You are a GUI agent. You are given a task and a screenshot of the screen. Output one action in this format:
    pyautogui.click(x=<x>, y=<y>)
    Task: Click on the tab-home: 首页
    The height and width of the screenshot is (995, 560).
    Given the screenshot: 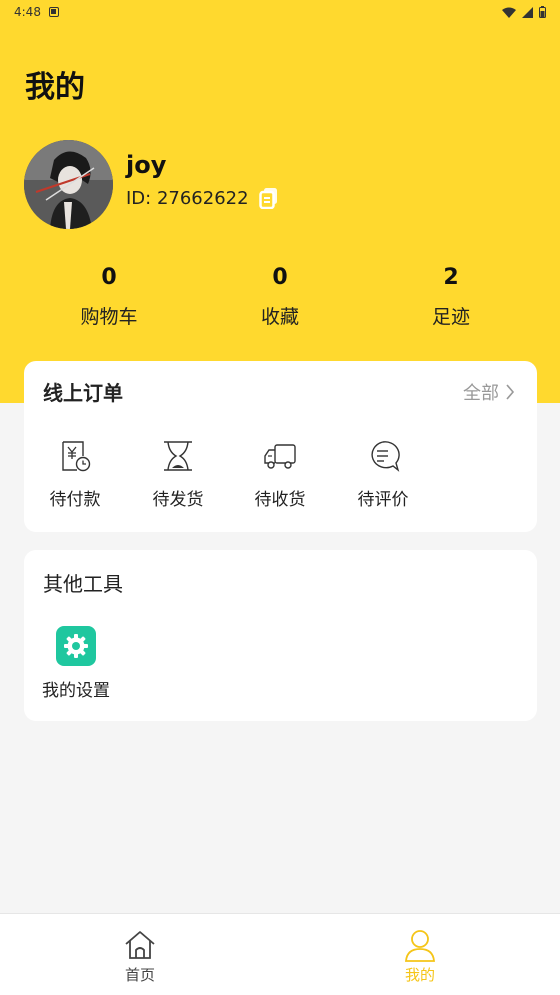 What is the action you would take?
    pyautogui.click(x=140, y=956)
    